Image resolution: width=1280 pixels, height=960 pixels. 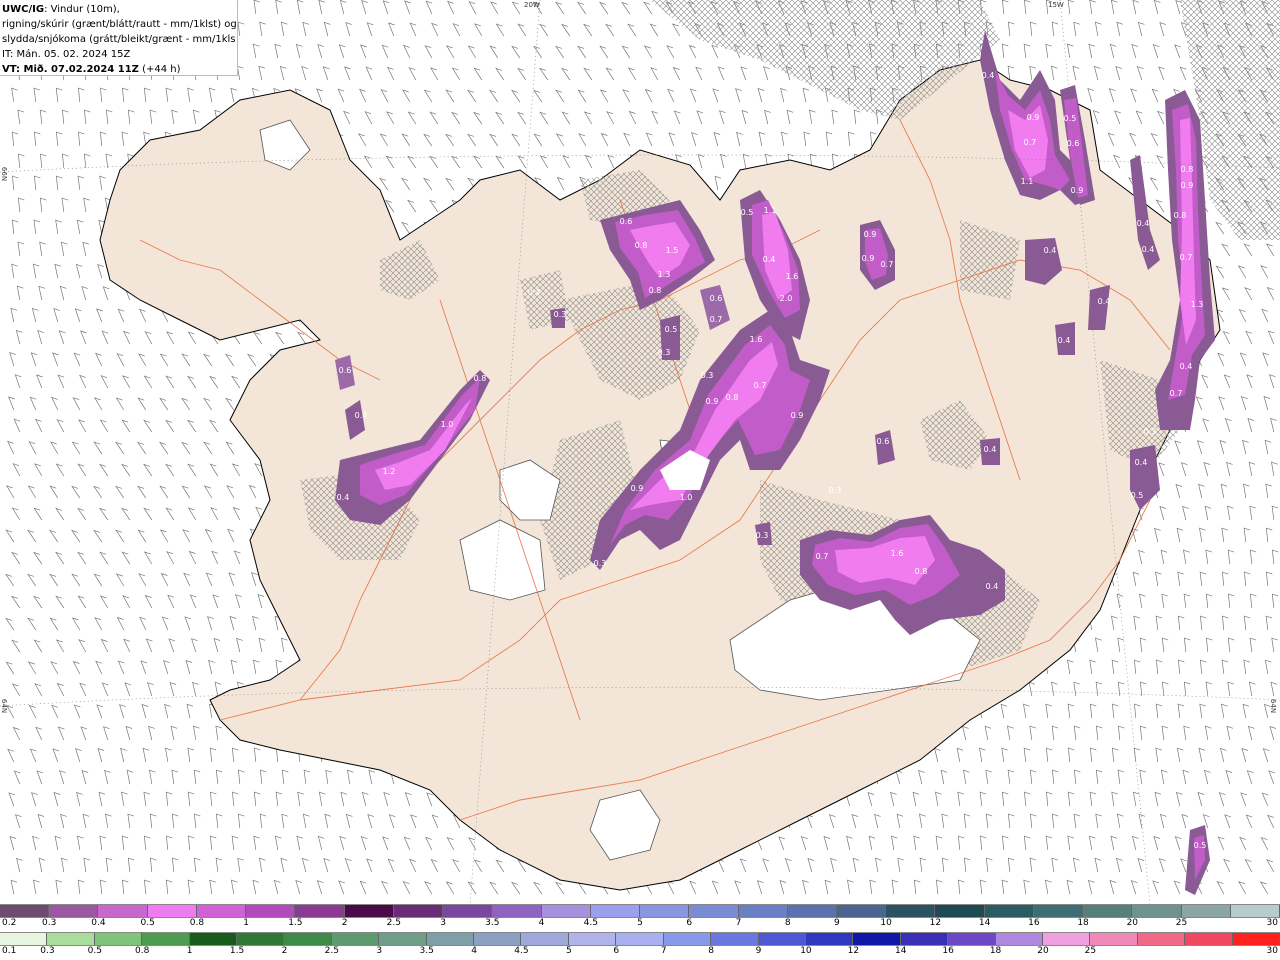 What do you see at coordinates (786, 298) in the screenshot?
I see `precip-value-label: 2.0` at bounding box center [786, 298].